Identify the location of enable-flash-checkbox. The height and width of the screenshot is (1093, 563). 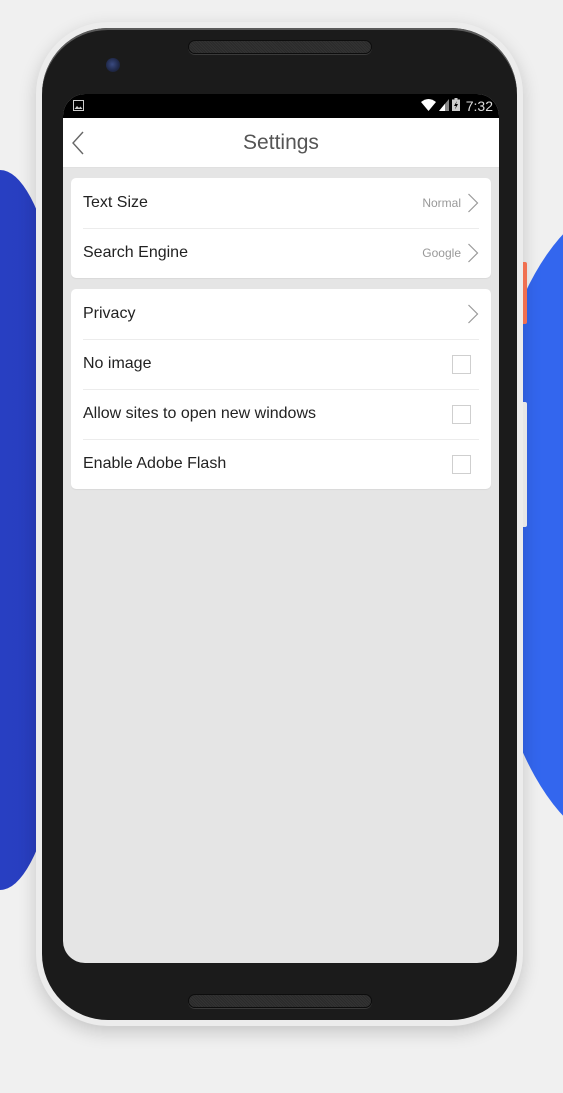
(461, 464).